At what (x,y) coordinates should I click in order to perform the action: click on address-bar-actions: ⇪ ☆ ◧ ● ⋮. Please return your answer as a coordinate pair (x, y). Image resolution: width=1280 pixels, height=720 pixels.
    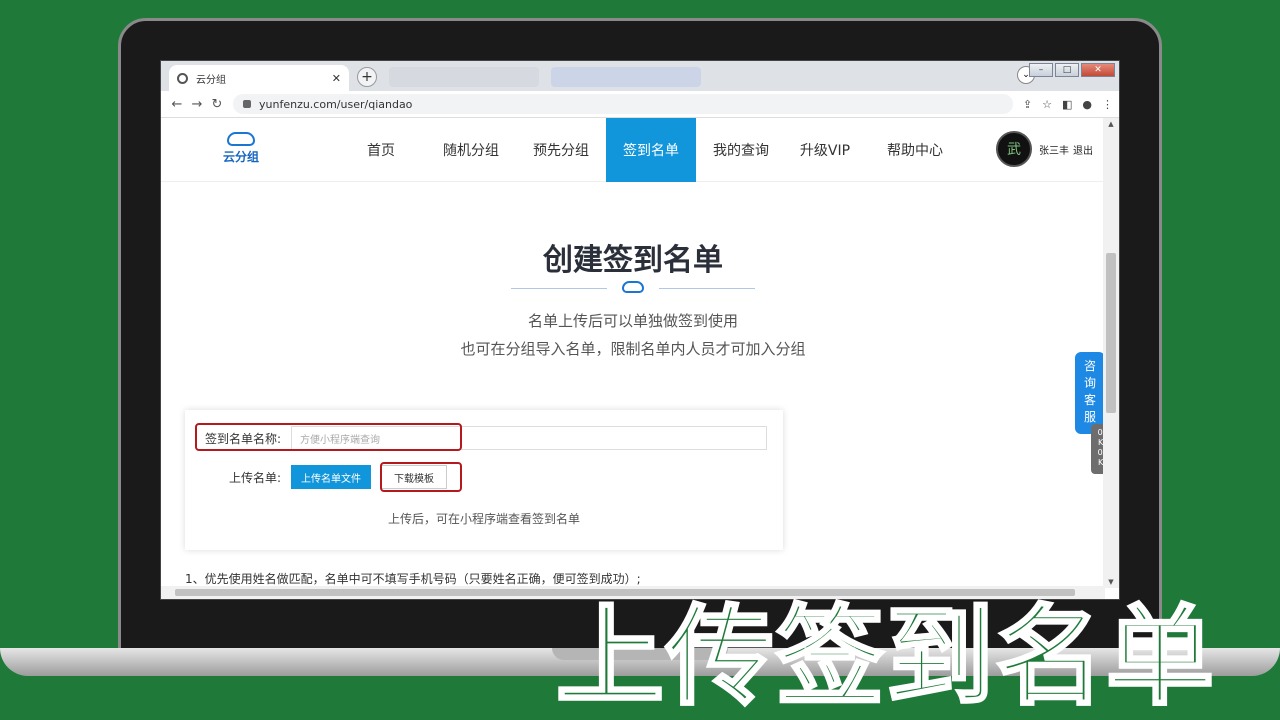
    Looking at the image, I should click on (1068, 104).